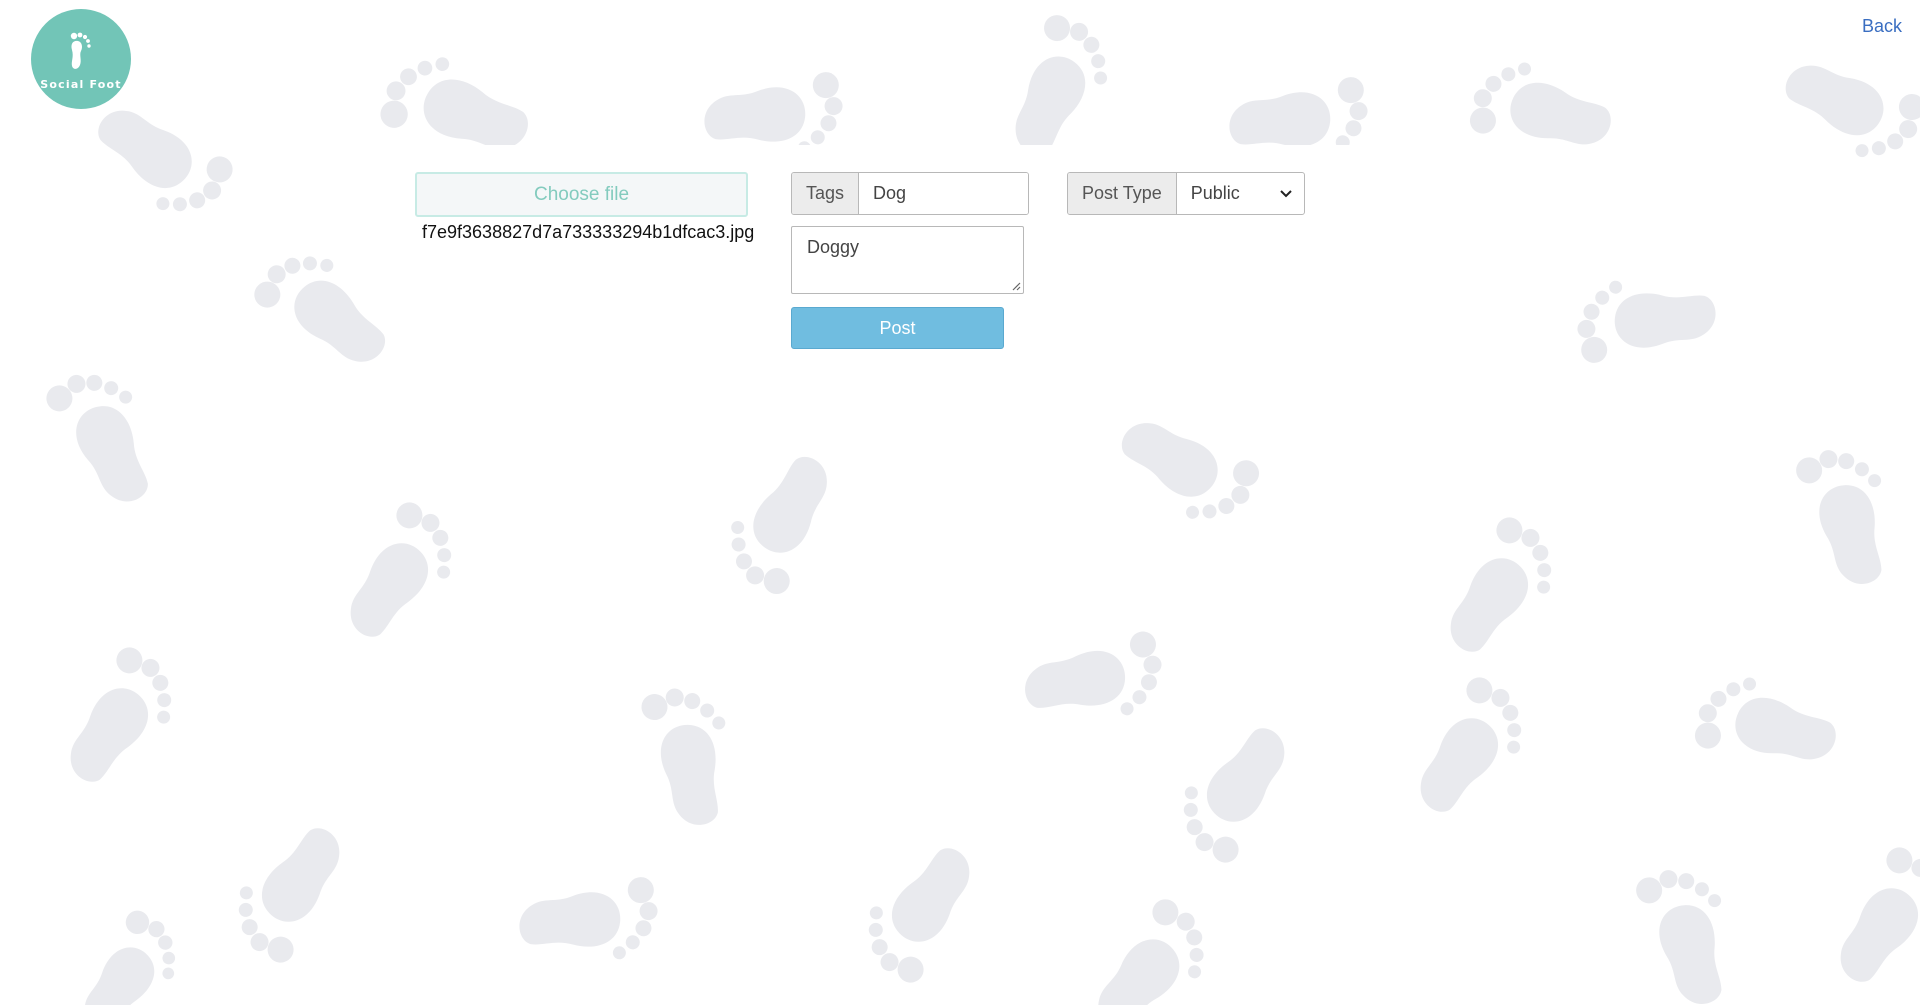  I want to click on post-type-value: Public, so click(1215, 193).